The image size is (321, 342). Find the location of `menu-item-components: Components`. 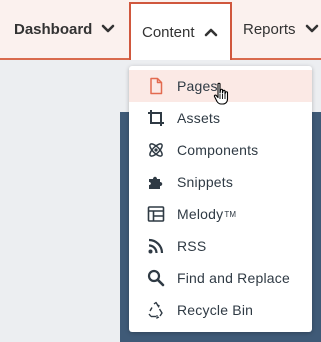

menu-item-components: Components is located at coordinates (220, 150).